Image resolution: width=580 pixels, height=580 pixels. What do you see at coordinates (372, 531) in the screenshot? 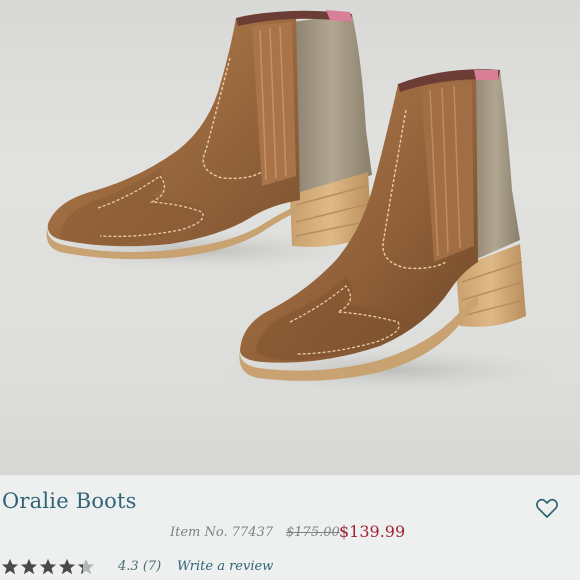
I see `sale-price: $139.99` at bounding box center [372, 531].